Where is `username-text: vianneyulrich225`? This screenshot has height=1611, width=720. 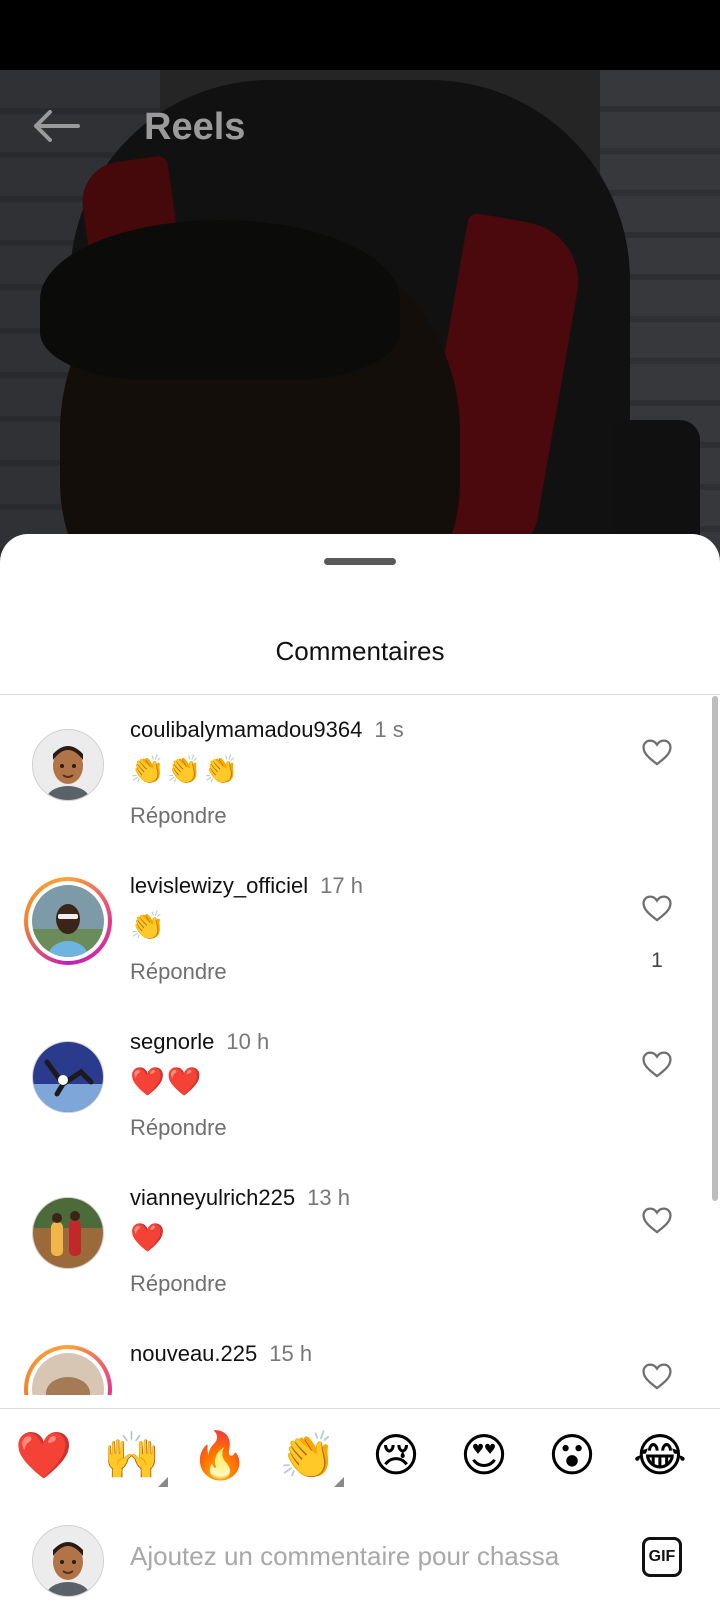 username-text: vianneyulrich225 is located at coordinates (213, 1197).